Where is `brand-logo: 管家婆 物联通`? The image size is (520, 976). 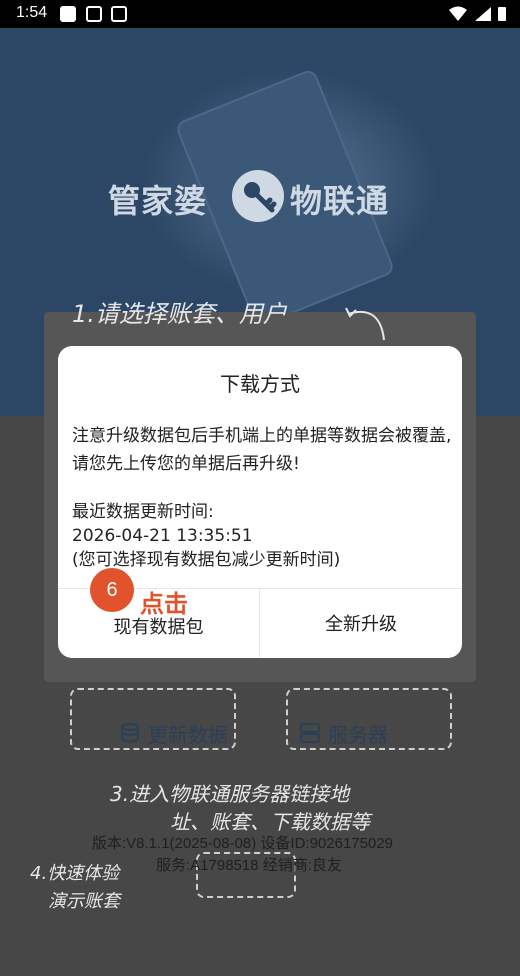
brand-logo: 管家婆 物联通 is located at coordinates (263, 195).